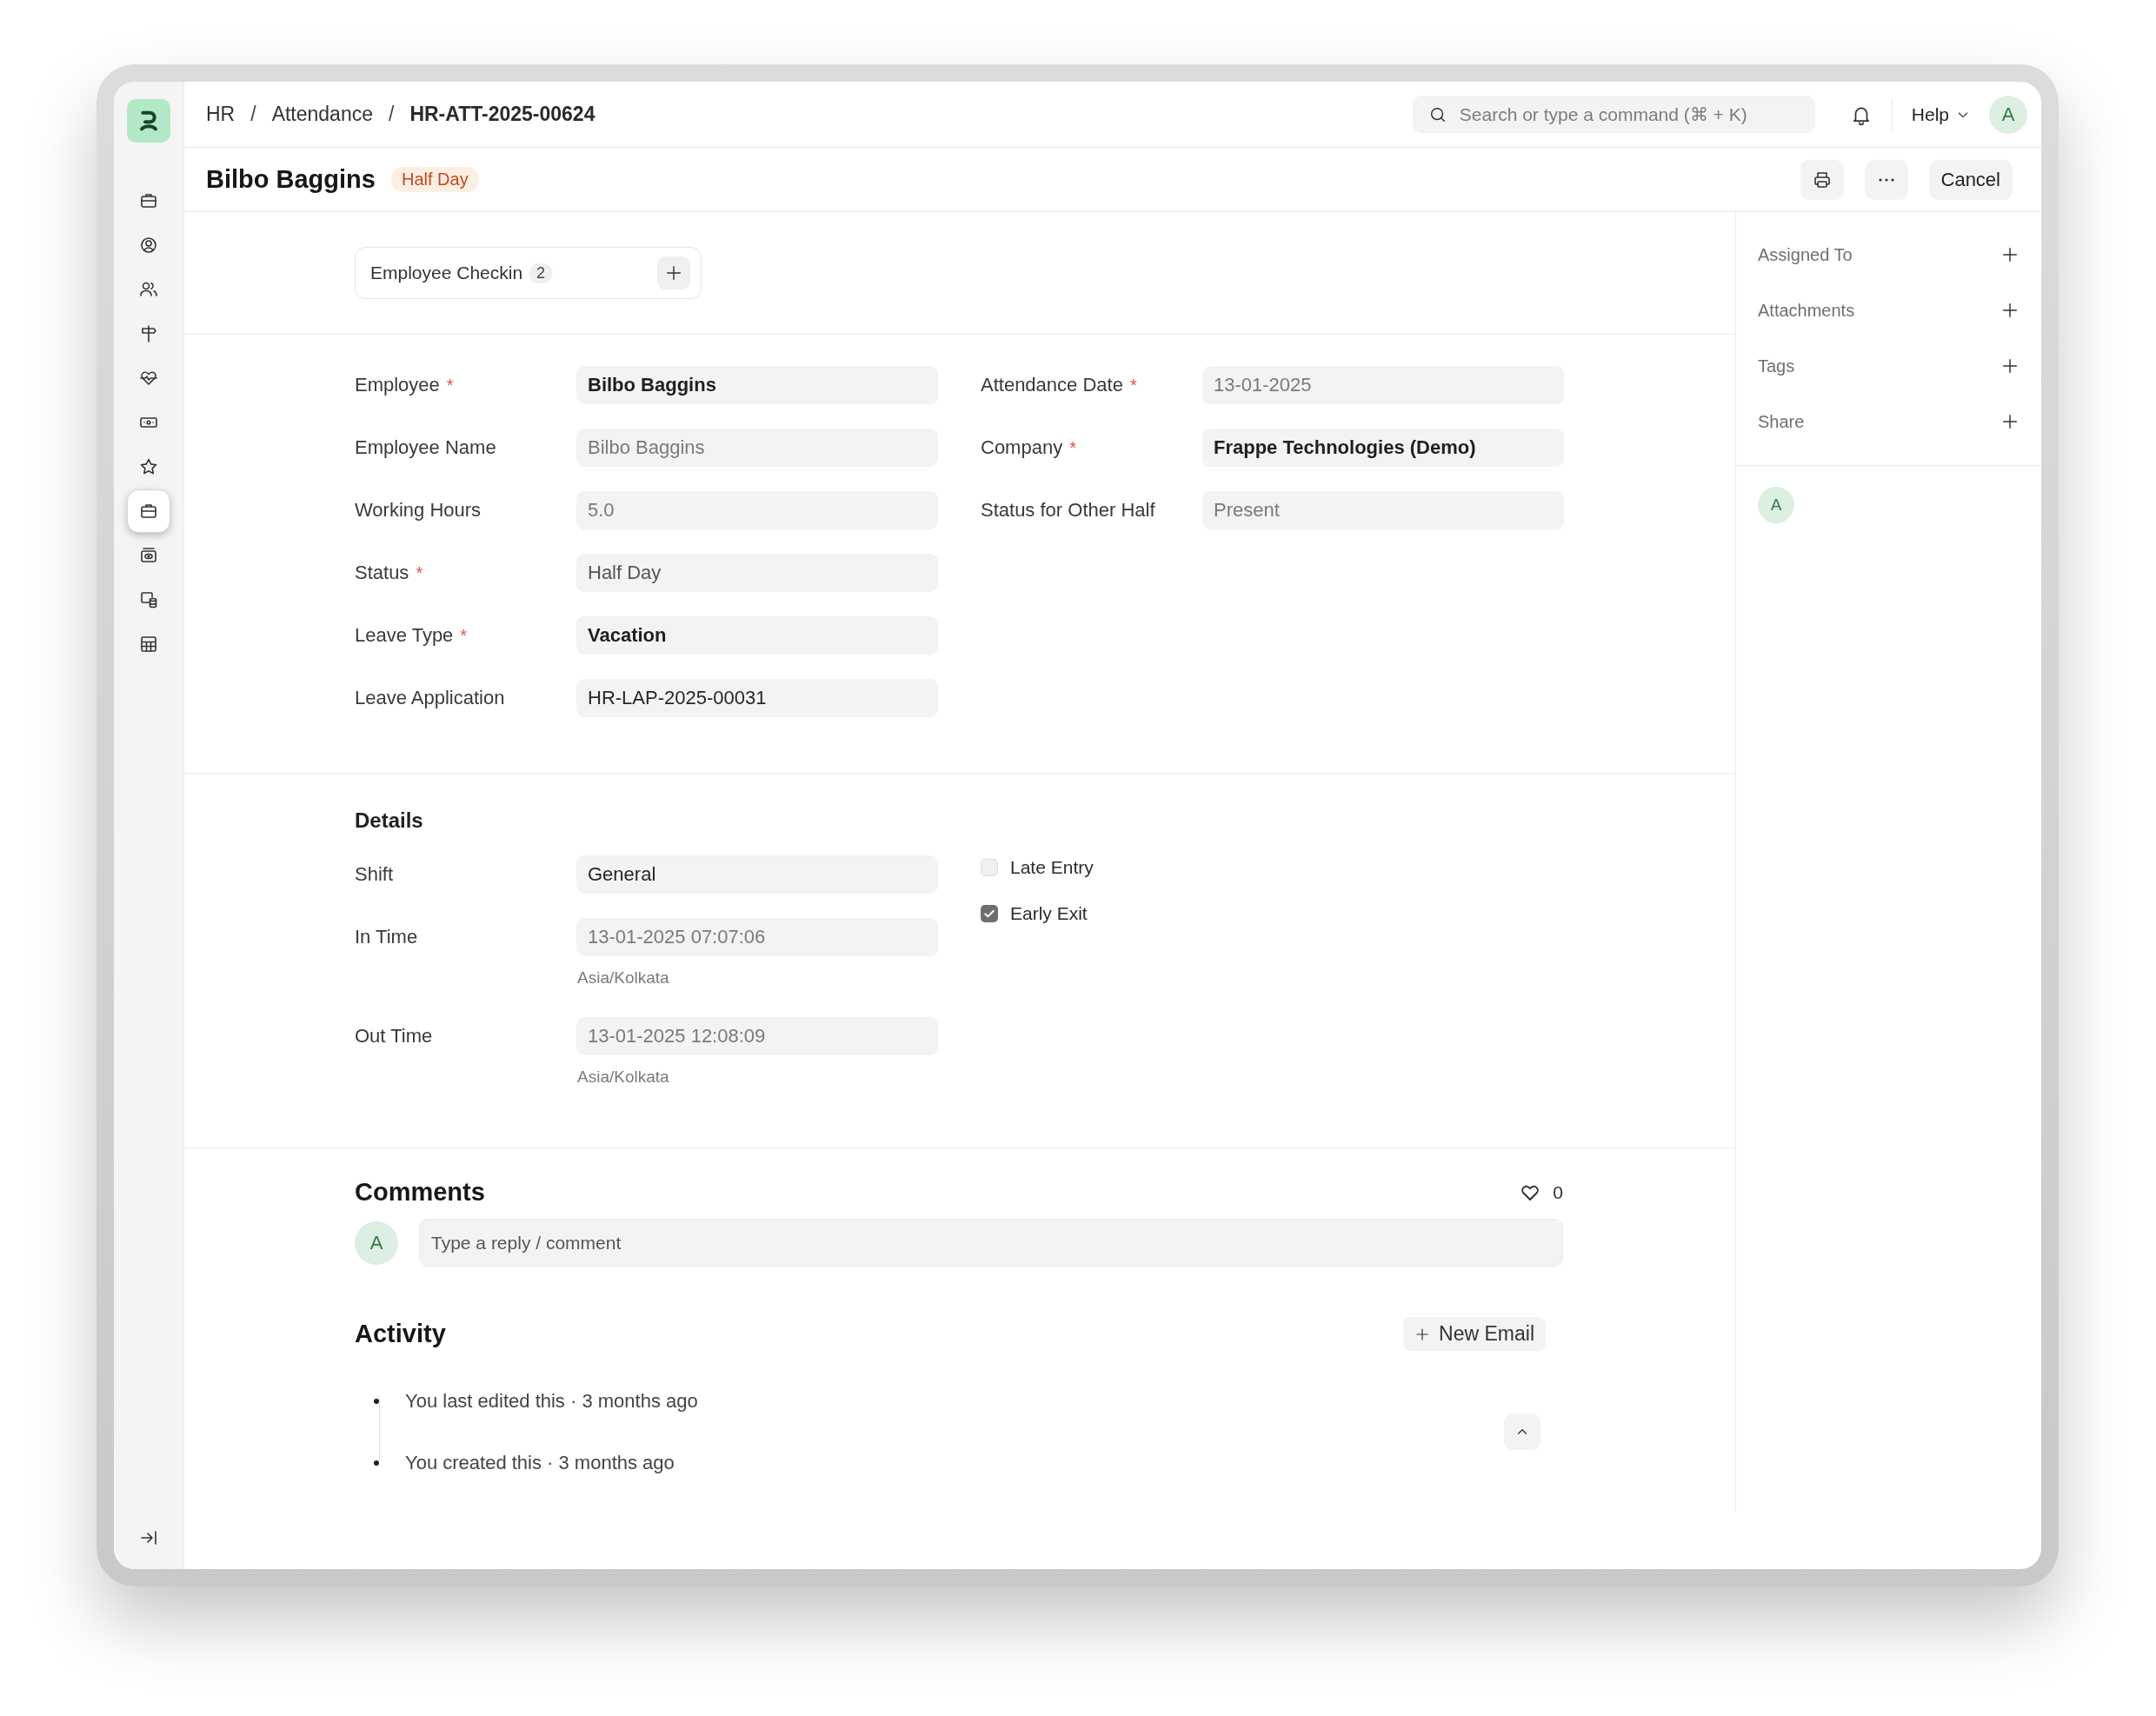  I want to click on field-label: Leave Type, so click(404, 635).